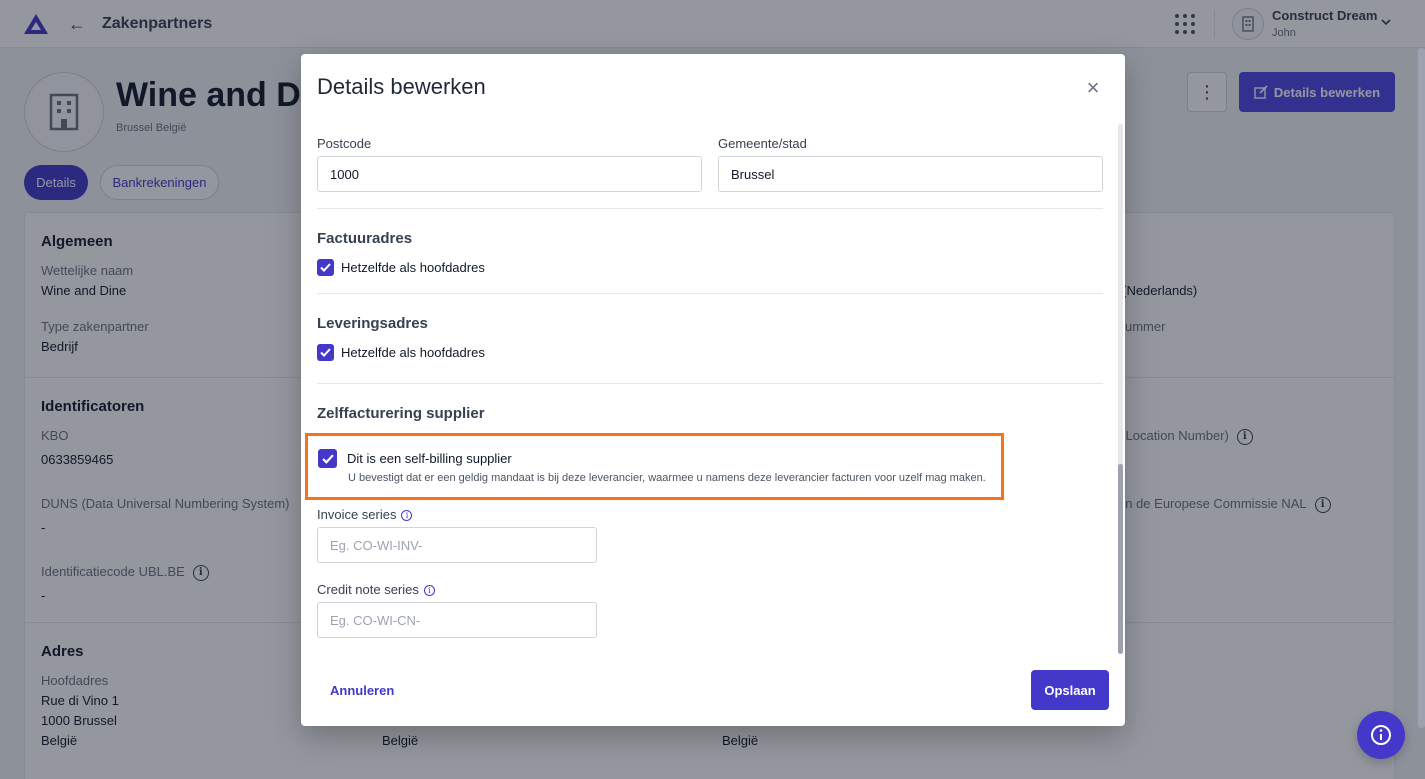 This screenshot has width=1425, height=779. I want to click on save-button: Opslaan, so click(1070, 690).